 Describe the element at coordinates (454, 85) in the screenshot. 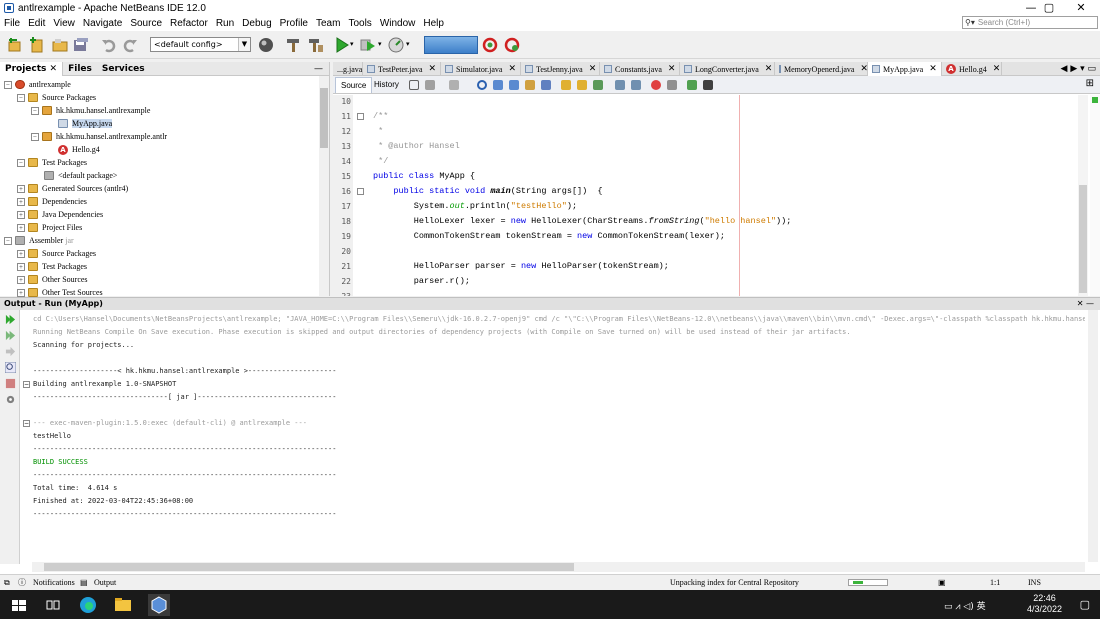

I see `forward-icon` at that location.